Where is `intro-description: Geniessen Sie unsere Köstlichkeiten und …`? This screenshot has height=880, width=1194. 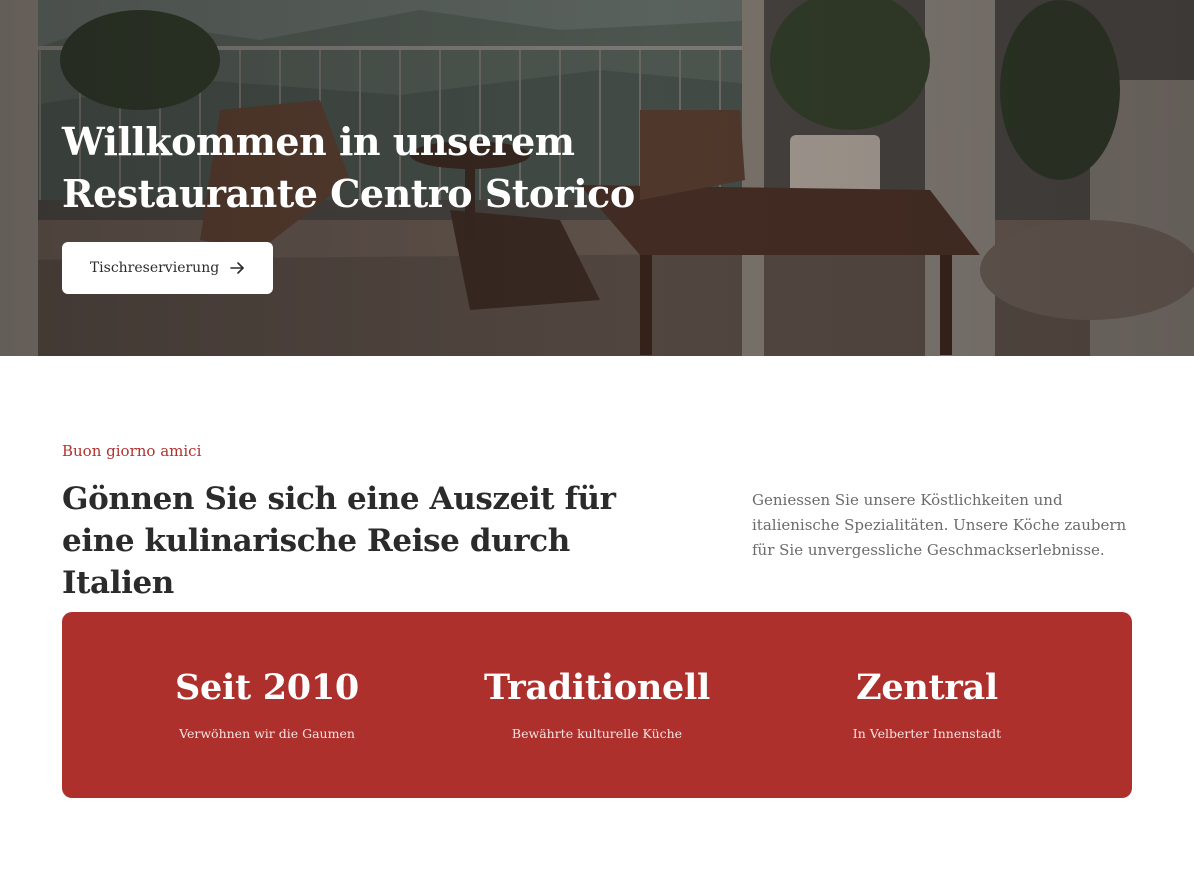
intro-description: Geniessen Sie unsere Köstlichkeiten und … is located at coordinates (947, 525).